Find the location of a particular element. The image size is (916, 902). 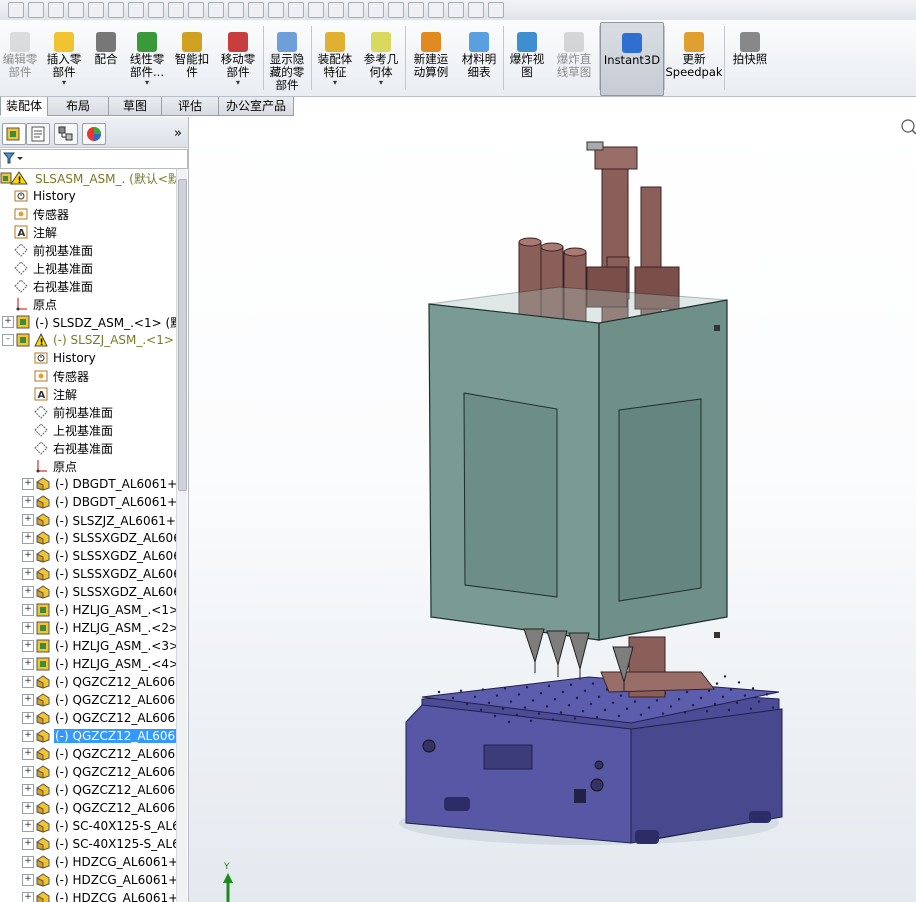

tab-assembly: 装配体 is located at coordinates (24, 106).